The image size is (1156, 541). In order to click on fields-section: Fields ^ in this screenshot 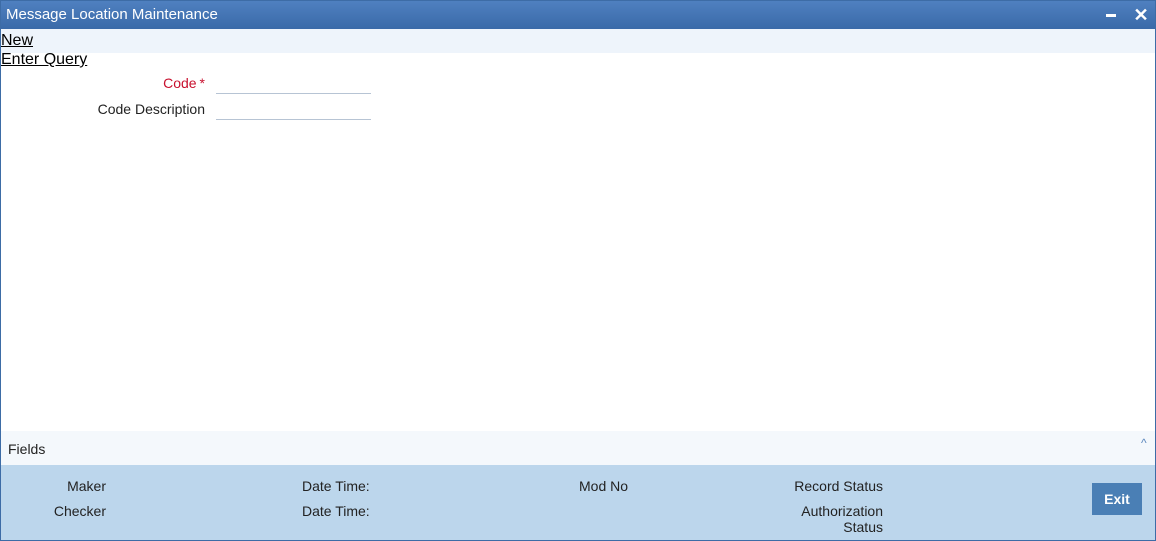, I will do `click(578, 448)`.